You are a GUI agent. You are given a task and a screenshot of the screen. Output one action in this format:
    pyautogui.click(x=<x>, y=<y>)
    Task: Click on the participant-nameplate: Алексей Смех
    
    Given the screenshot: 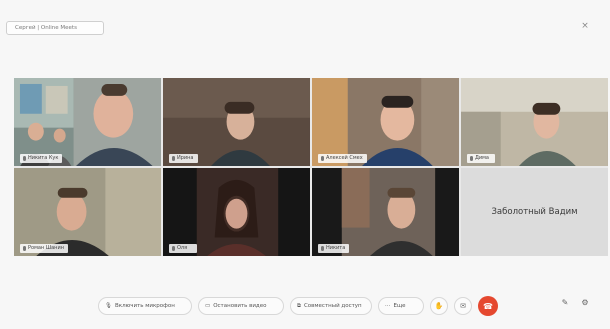 What is the action you would take?
    pyautogui.click(x=342, y=158)
    